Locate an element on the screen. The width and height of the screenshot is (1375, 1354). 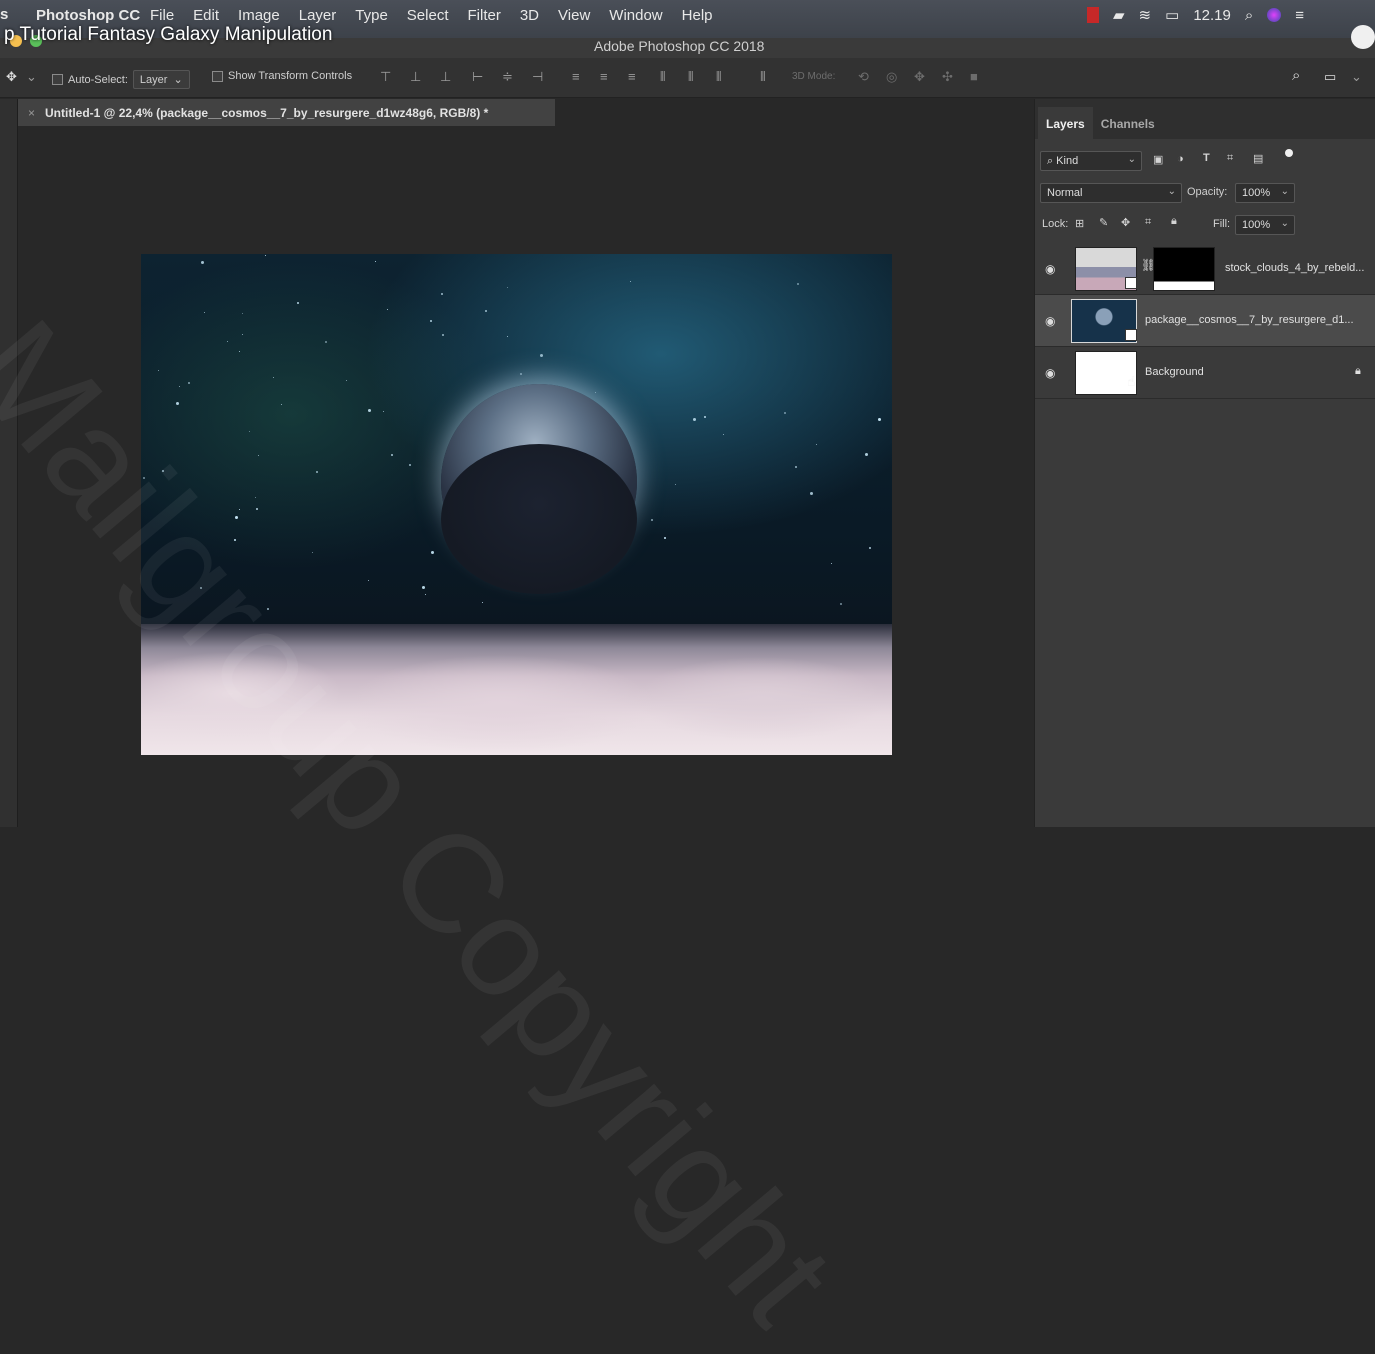
video-record-icon is located at coordinates (1093, 15).